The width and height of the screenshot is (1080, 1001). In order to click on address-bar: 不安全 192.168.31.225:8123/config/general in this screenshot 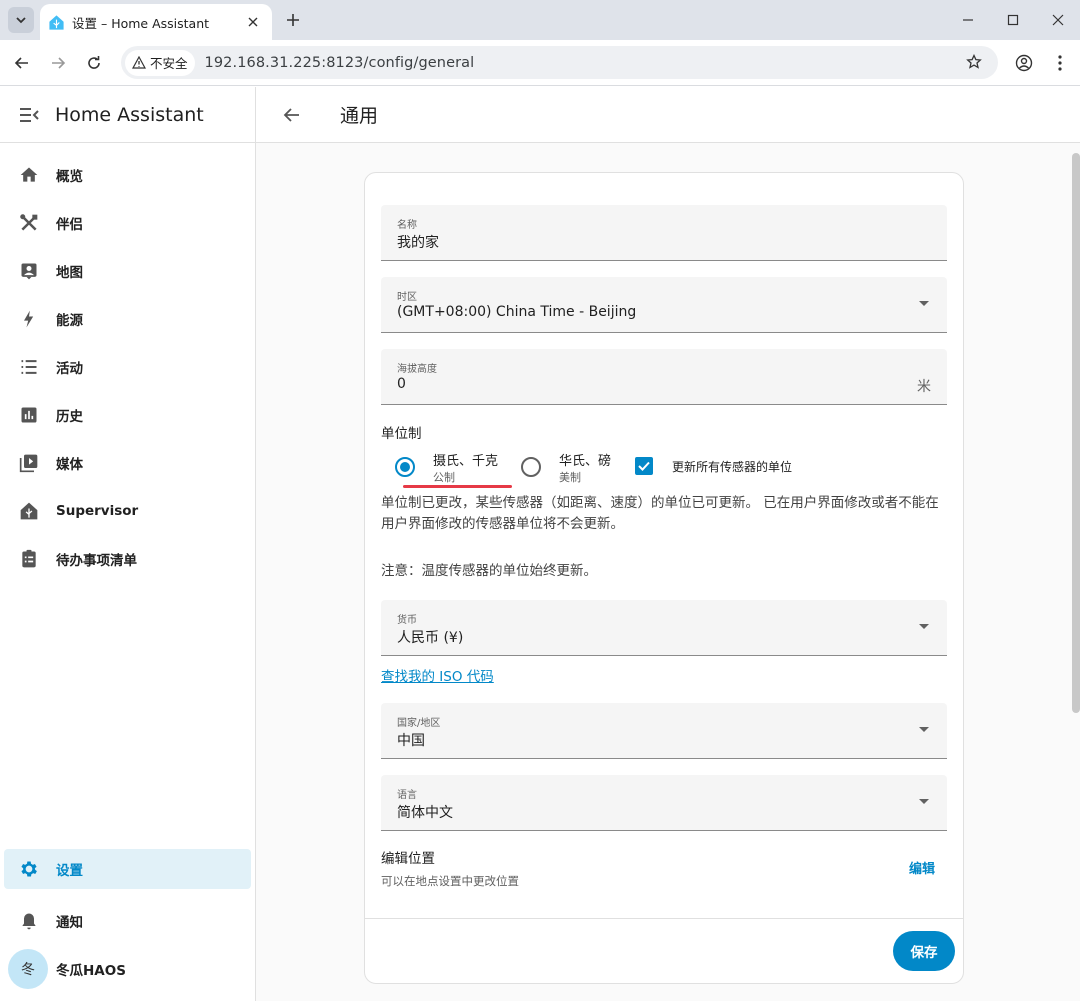, I will do `click(559, 62)`.